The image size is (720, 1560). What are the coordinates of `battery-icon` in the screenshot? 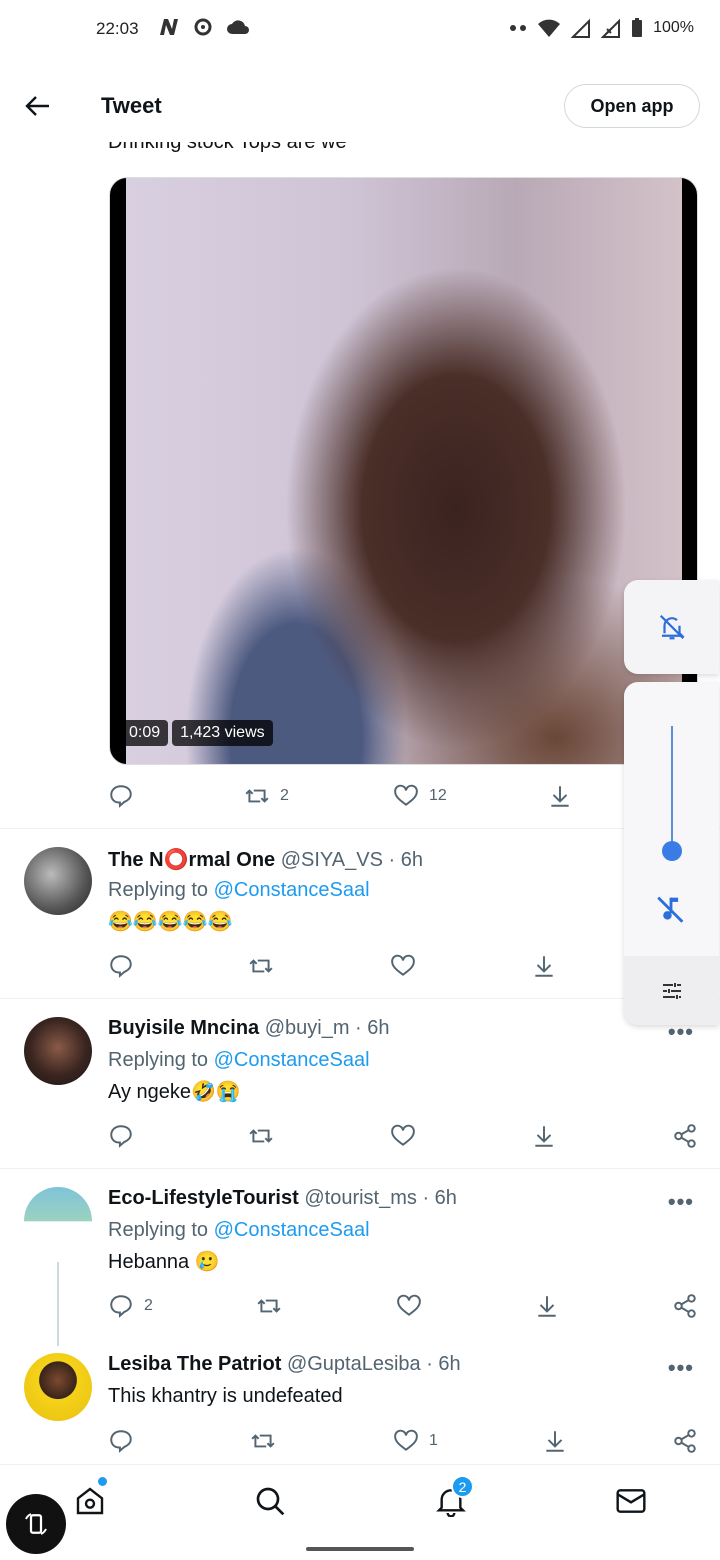 It's located at (637, 27).